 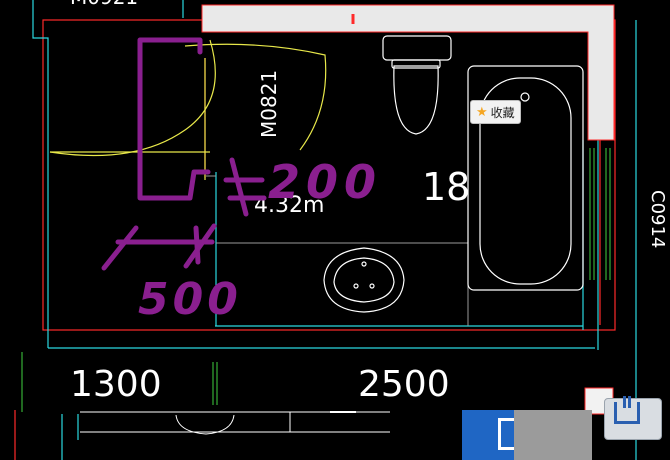 I want to click on favorite-button: ★ 收藏, so click(x=495, y=112).